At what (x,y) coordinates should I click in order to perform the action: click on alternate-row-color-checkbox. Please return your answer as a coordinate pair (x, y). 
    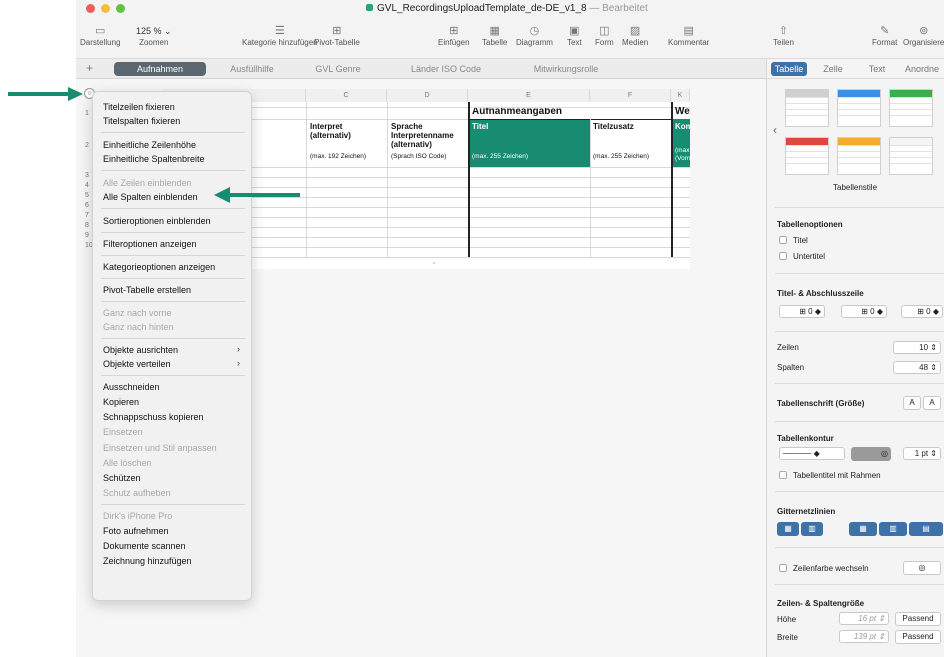
    Looking at the image, I should click on (783, 568).